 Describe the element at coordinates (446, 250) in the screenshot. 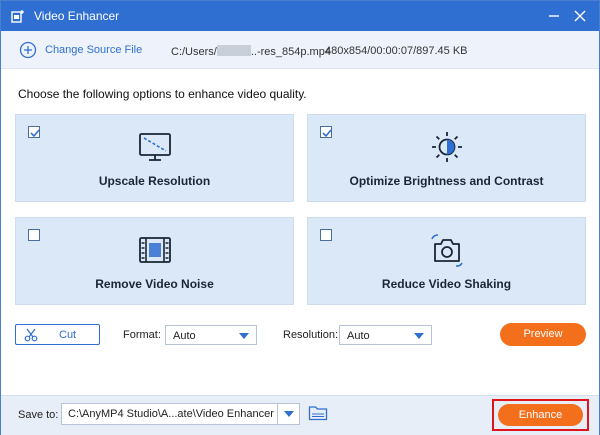

I see `camera-stabilize-icon` at that location.